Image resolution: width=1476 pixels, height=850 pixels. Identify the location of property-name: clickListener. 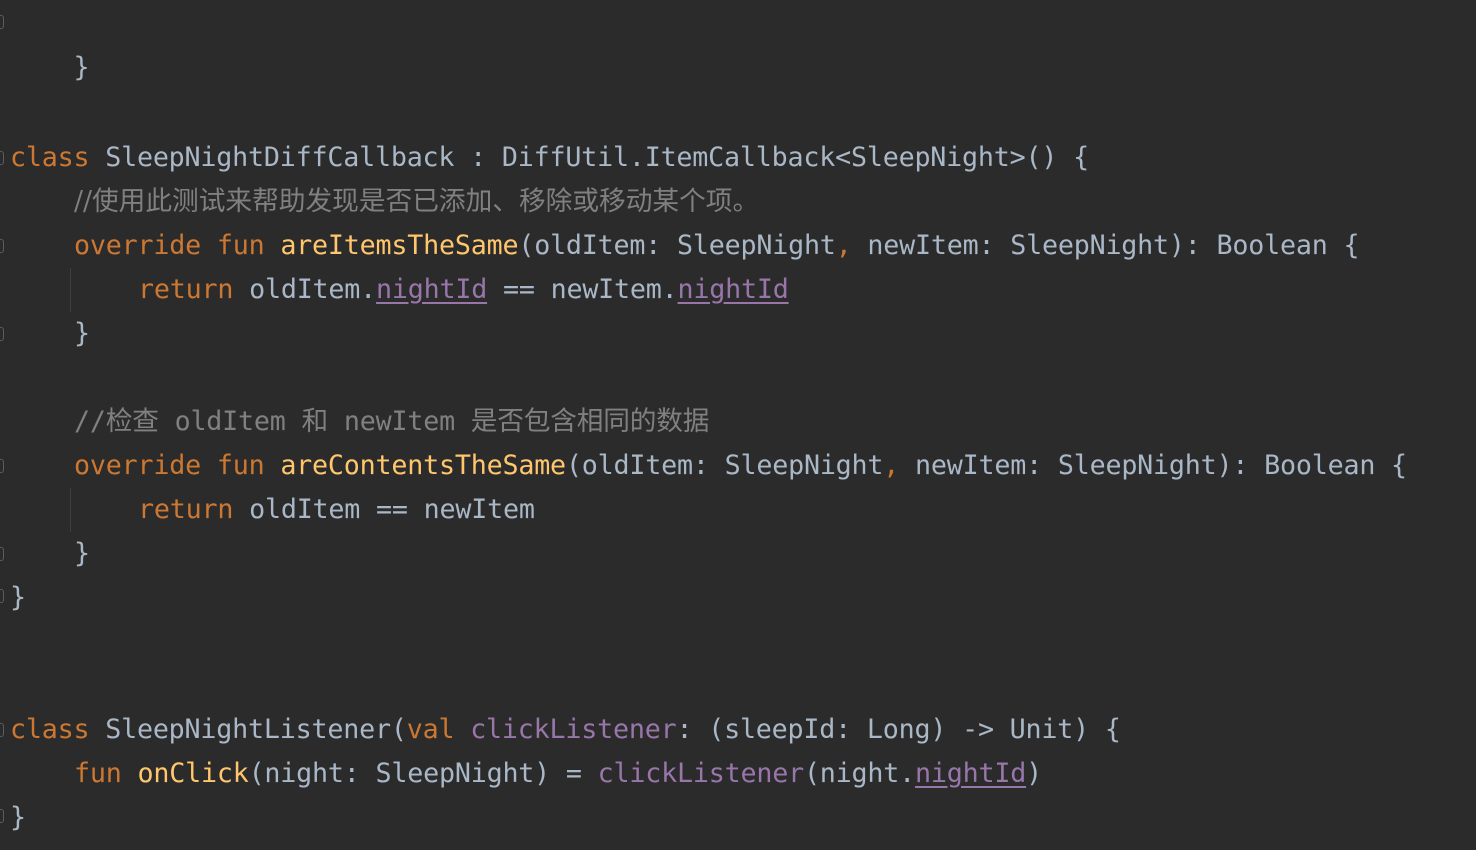
(573, 729).